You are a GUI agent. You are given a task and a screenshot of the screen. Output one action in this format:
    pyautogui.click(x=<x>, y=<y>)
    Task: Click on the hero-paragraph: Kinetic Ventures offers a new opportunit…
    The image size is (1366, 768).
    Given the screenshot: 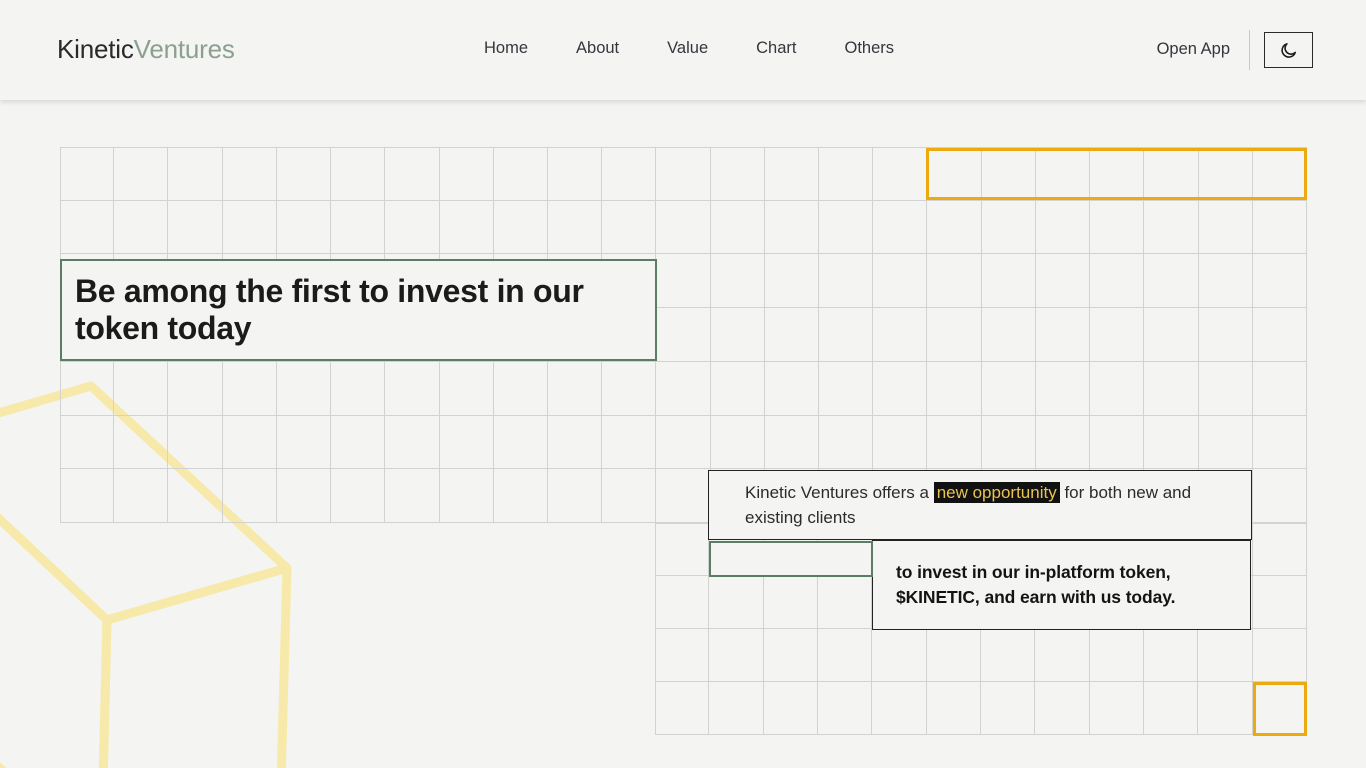 What is the action you would take?
    pyautogui.click(x=980, y=505)
    